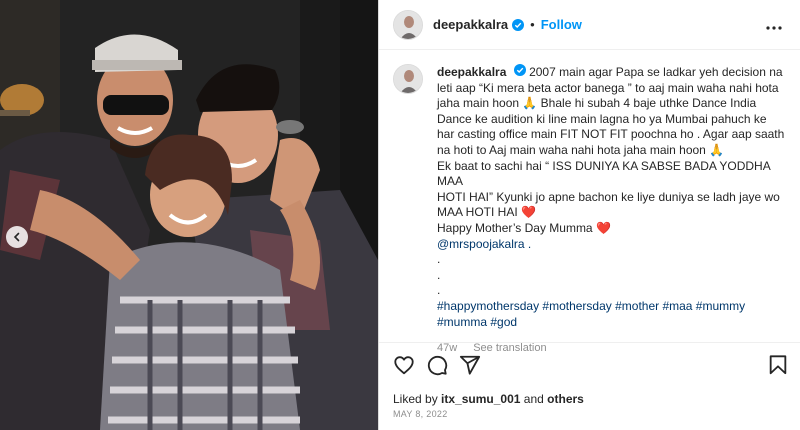 This screenshot has width=800, height=430. What do you see at coordinates (480, 399) in the screenshot?
I see `liked-by-user: itx_sumu_001` at bounding box center [480, 399].